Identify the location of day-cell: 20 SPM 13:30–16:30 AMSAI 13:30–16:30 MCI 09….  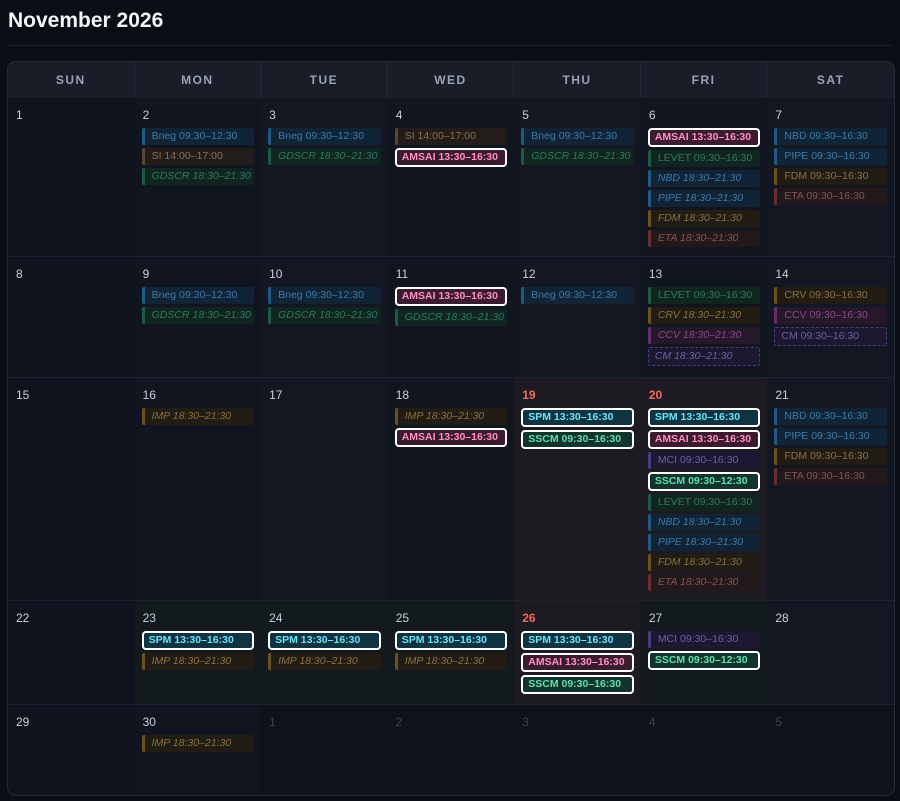
(704, 489).